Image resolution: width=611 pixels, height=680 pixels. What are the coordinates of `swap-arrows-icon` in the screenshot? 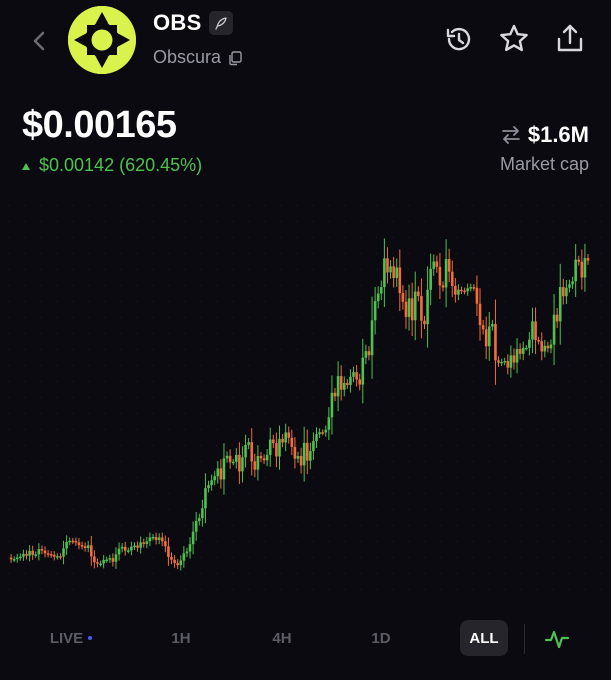 It's located at (510, 135).